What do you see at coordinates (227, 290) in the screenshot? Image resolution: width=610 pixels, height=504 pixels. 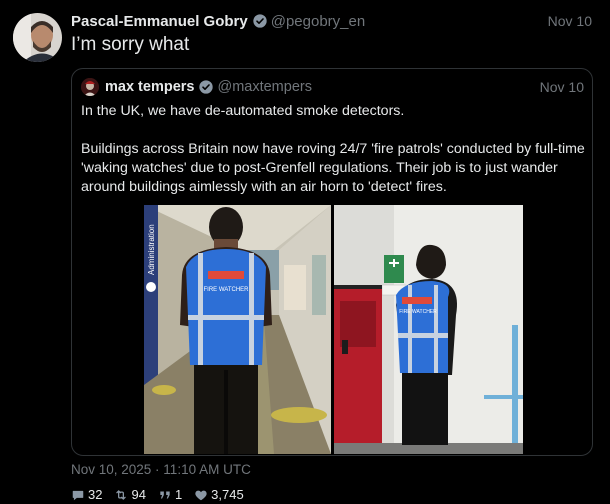 I see `vest-text-left: FIRE WATCHER` at bounding box center [227, 290].